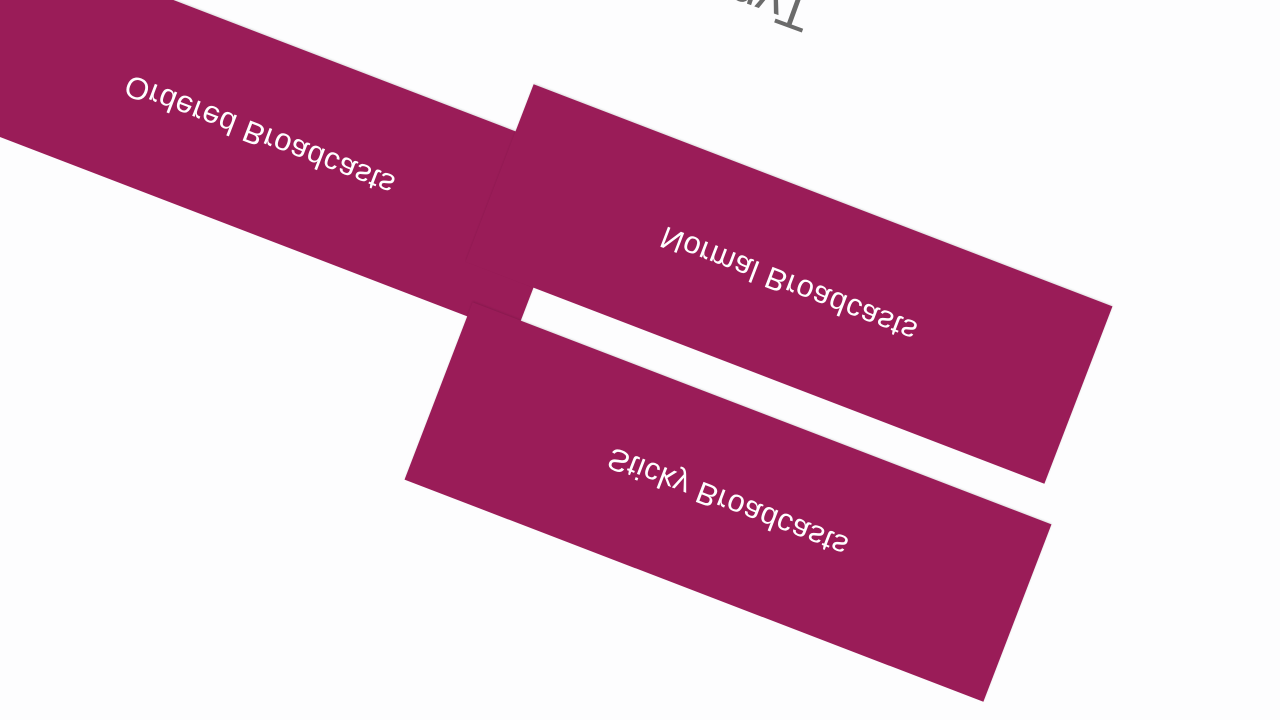  What do you see at coordinates (728, 502) in the screenshot?
I see `sticky-broadcasts-label: Sticky Broadcasts` at bounding box center [728, 502].